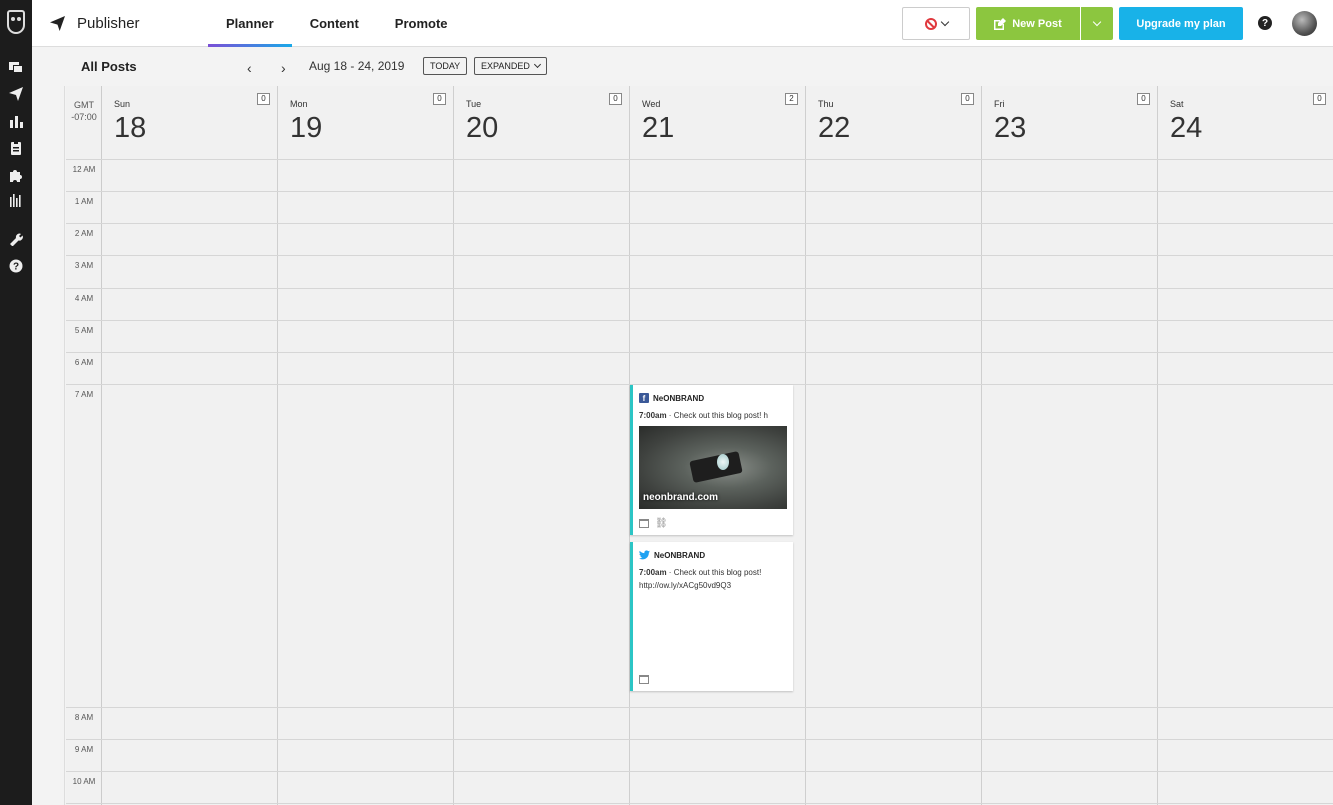 This screenshot has height=805, width=1333. I want to click on hour-label: 10 AM, so click(84, 781).